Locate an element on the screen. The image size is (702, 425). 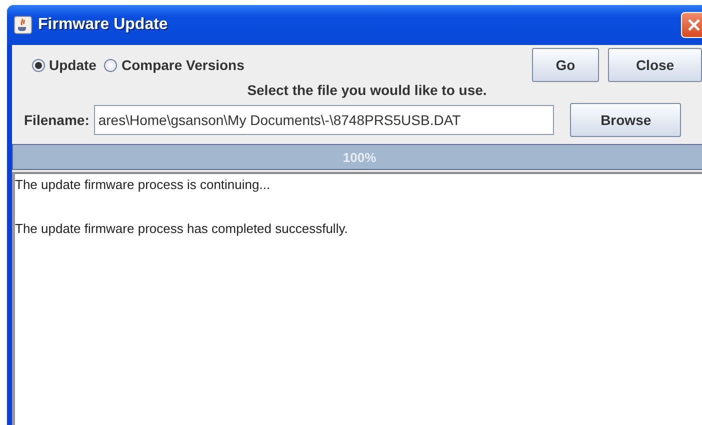
progress-reading: 100% is located at coordinates (359, 157).